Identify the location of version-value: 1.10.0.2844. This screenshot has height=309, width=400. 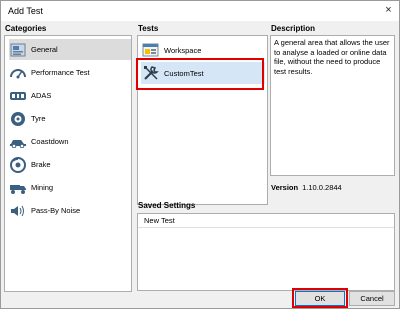
(322, 187).